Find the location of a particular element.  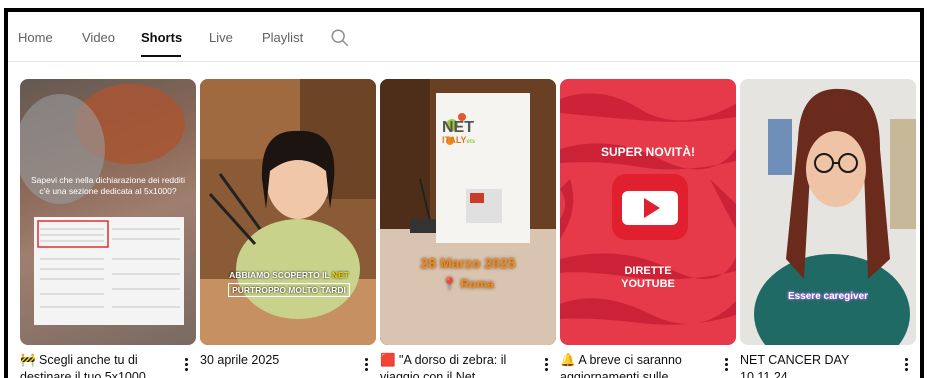

tab-shorts: Shorts is located at coordinates (161, 37).